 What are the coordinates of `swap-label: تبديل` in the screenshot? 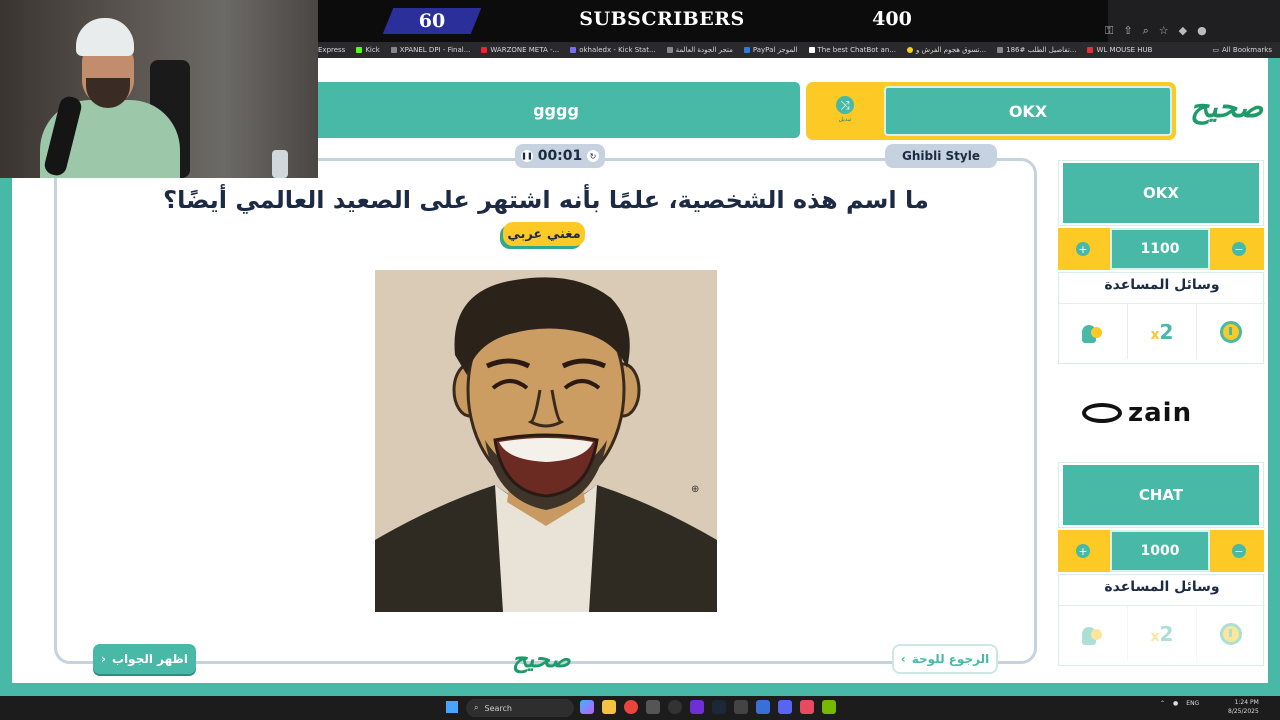 It's located at (845, 119).